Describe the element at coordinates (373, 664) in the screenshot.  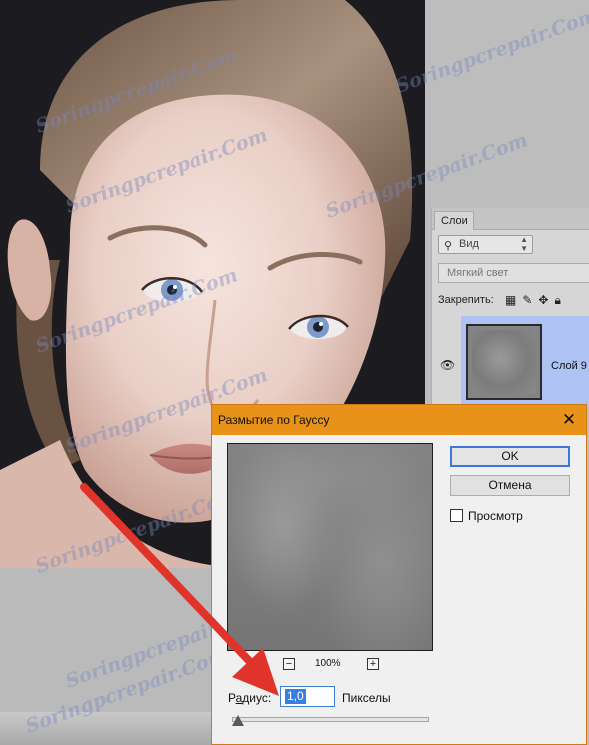
I see `zoom-in-button: +` at that location.